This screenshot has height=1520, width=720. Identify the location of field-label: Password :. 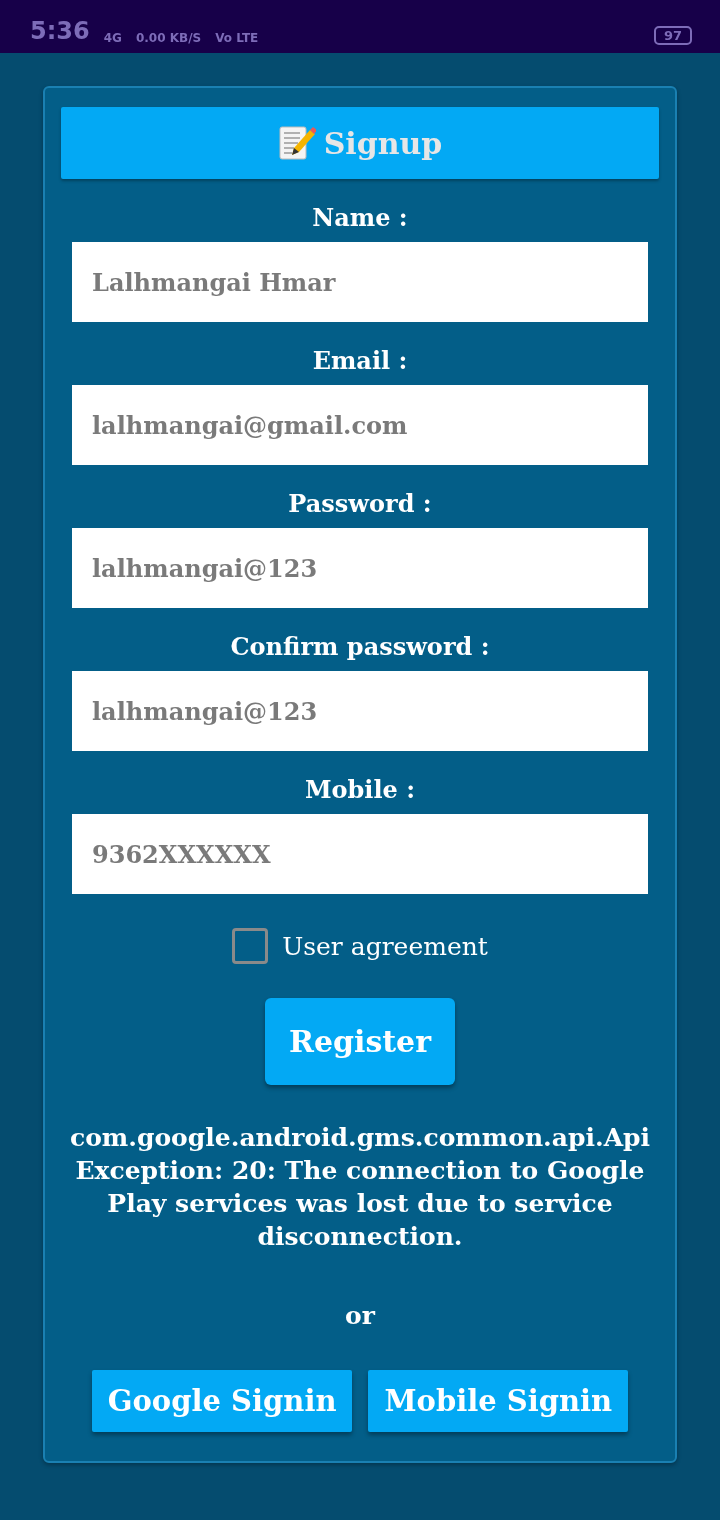
(360, 503).